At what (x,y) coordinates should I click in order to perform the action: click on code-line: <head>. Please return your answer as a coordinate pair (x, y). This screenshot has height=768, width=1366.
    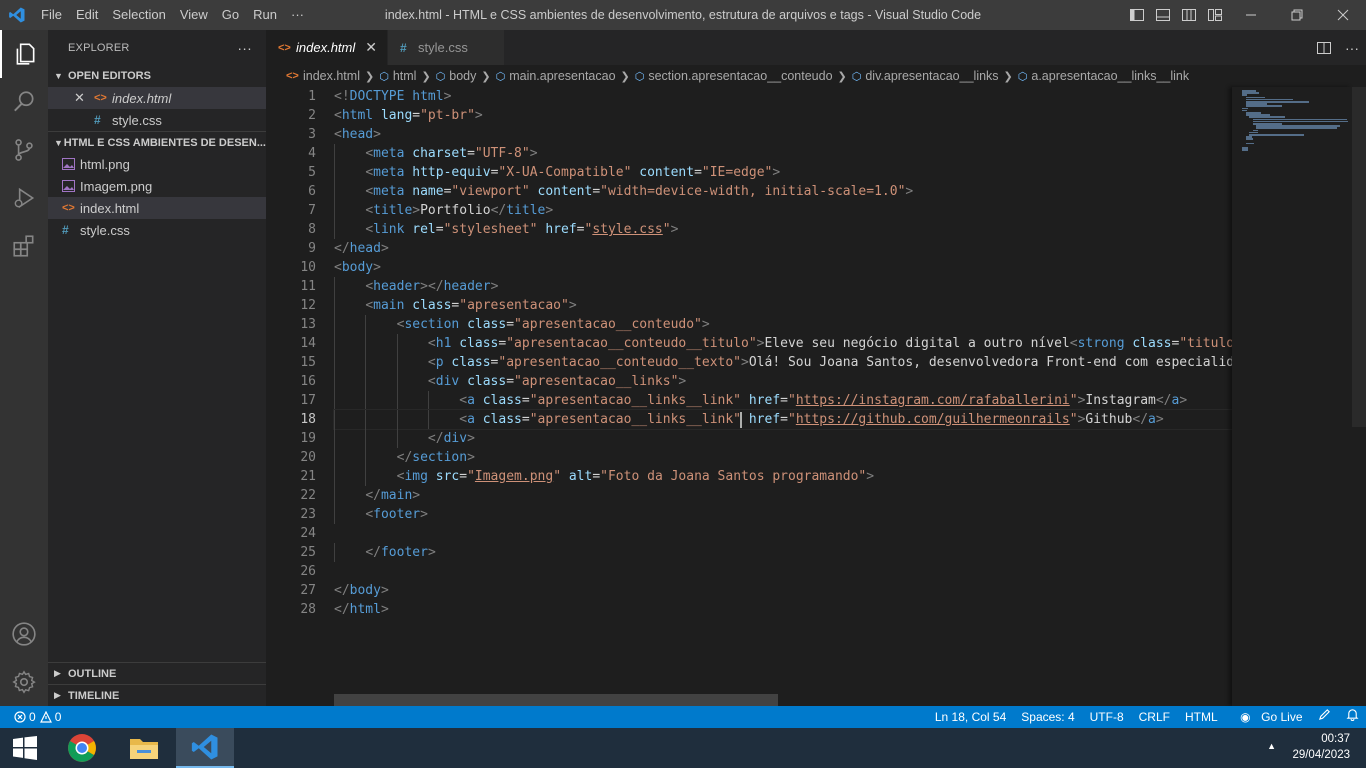
    Looking at the image, I should click on (783, 134).